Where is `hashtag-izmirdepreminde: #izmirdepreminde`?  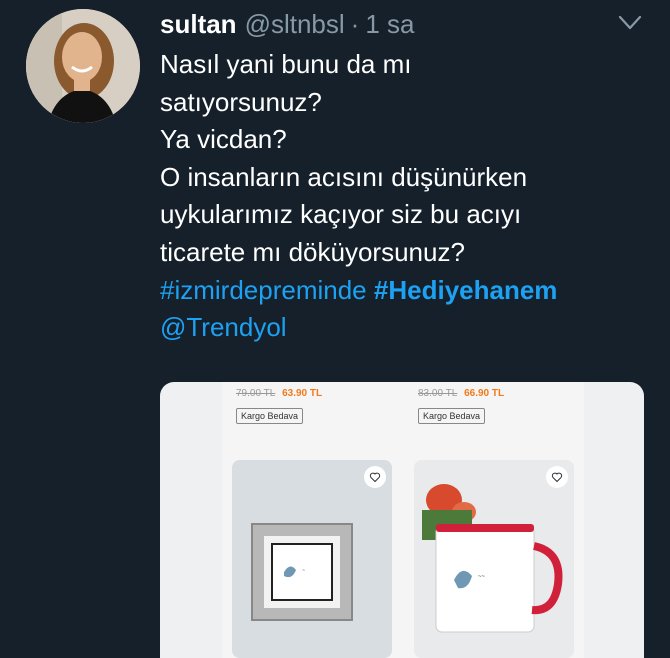
hashtag-izmirdepreminde: #izmirdepreminde is located at coordinates (263, 290).